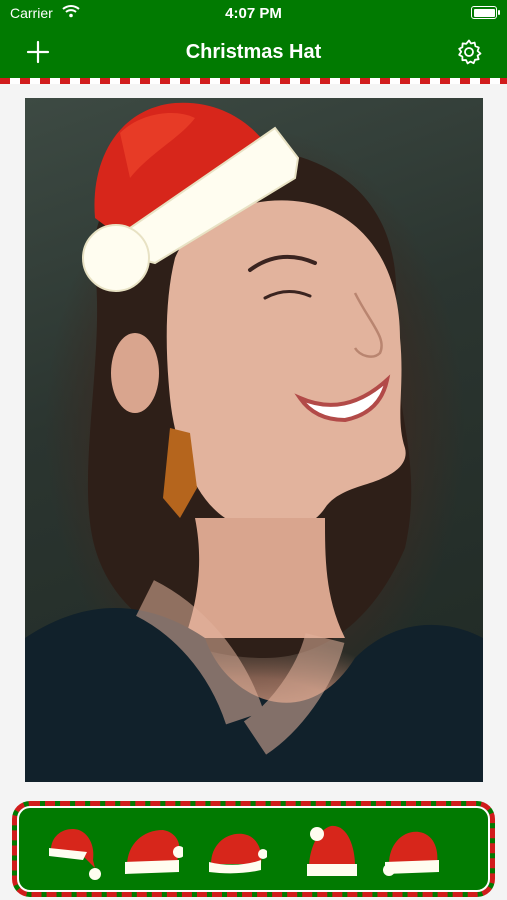  I want to click on santa-hat-overlay-icon, so click(192, 195).